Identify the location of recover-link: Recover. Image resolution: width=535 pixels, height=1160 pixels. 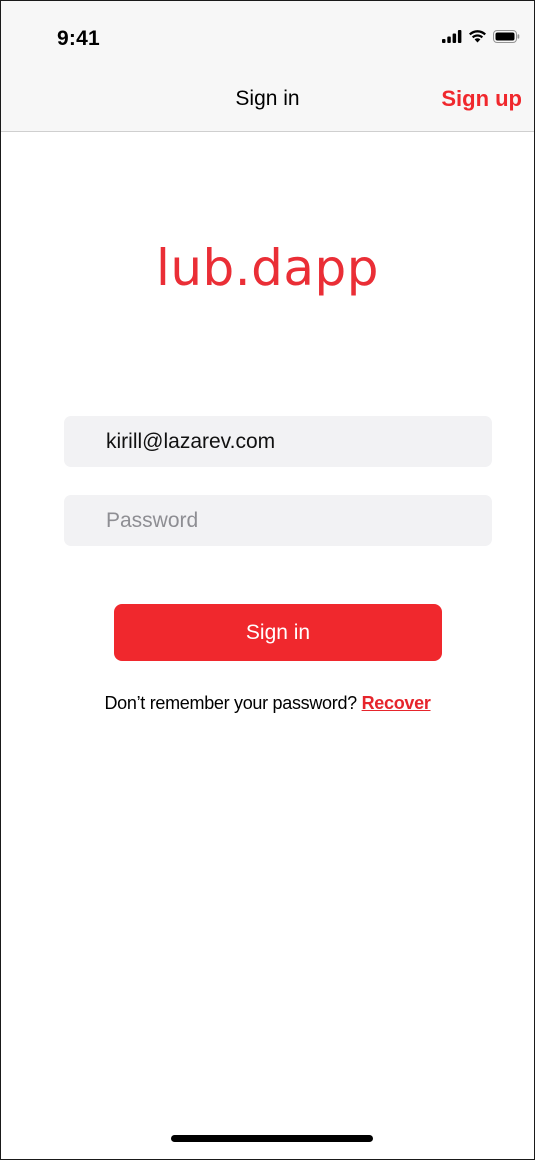
(396, 703).